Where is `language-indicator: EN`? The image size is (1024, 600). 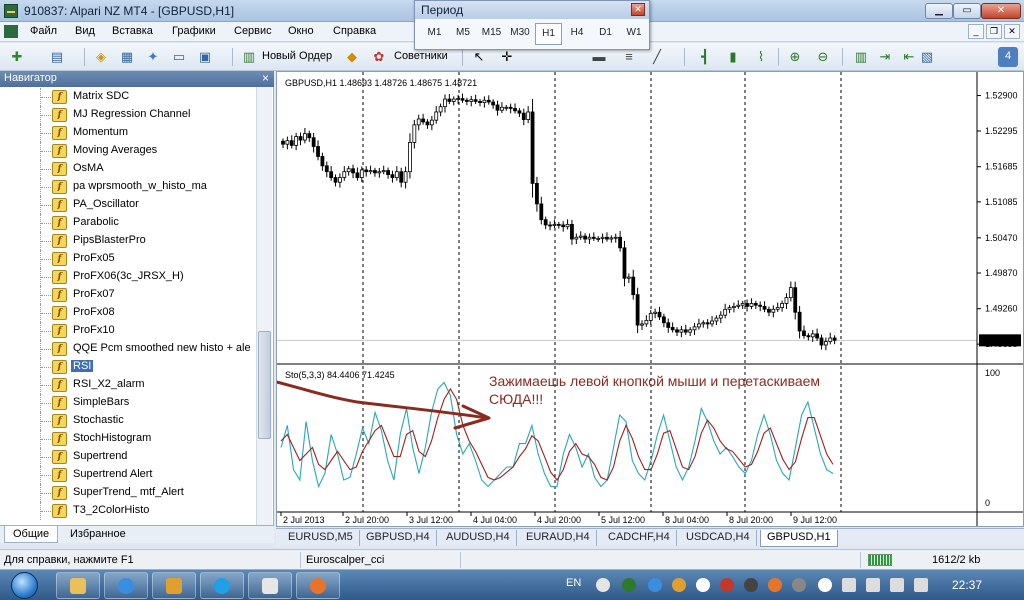
language-indicator: EN is located at coordinates (573, 583).